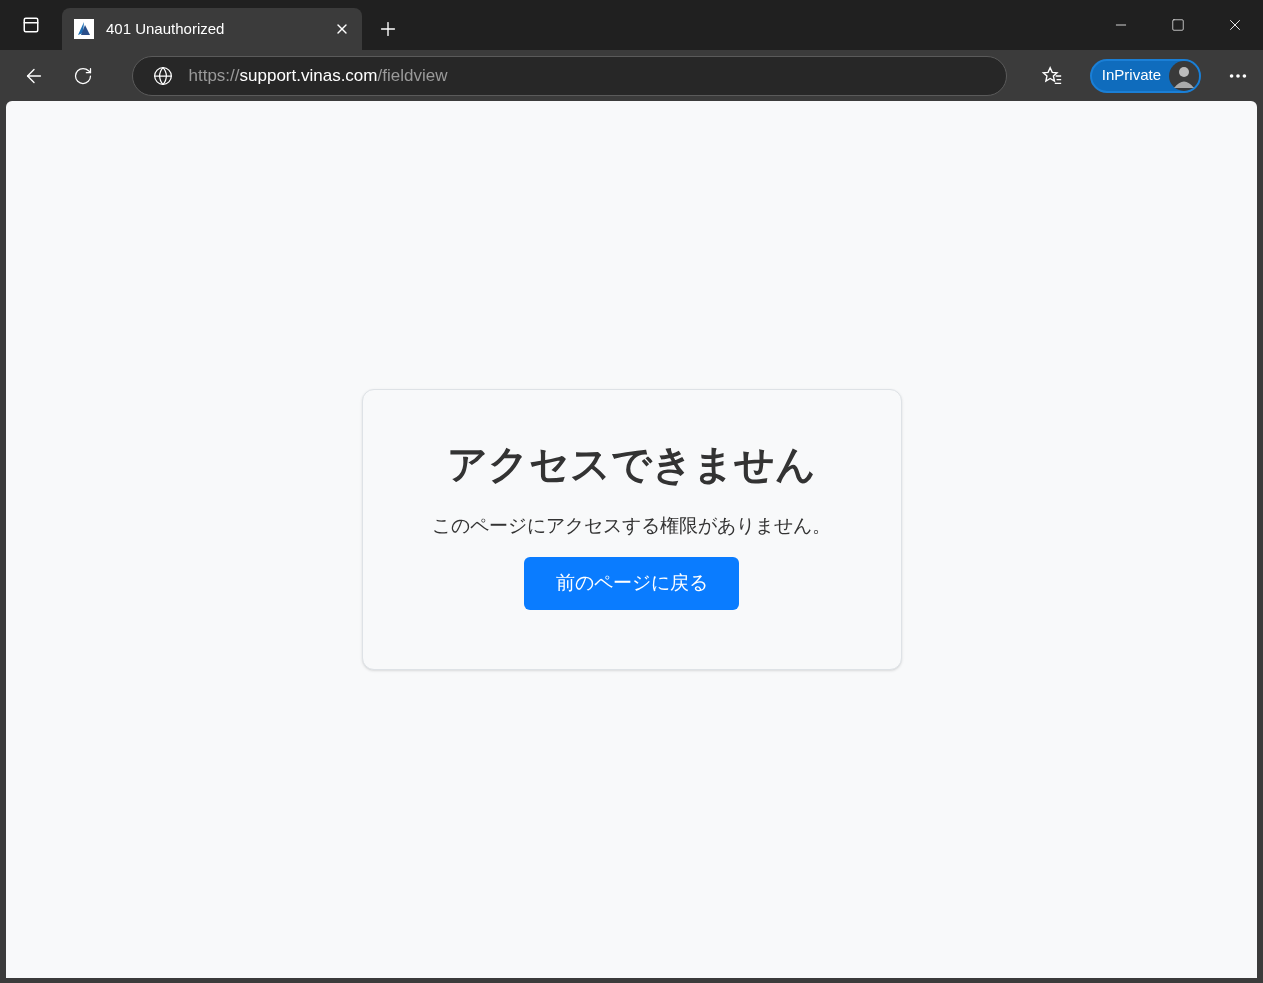 The width and height of the screenshot is (1263, 983). Describe the element at coordinates (1184, 75) in the screenshot. I see `avatar-icon` at that location.